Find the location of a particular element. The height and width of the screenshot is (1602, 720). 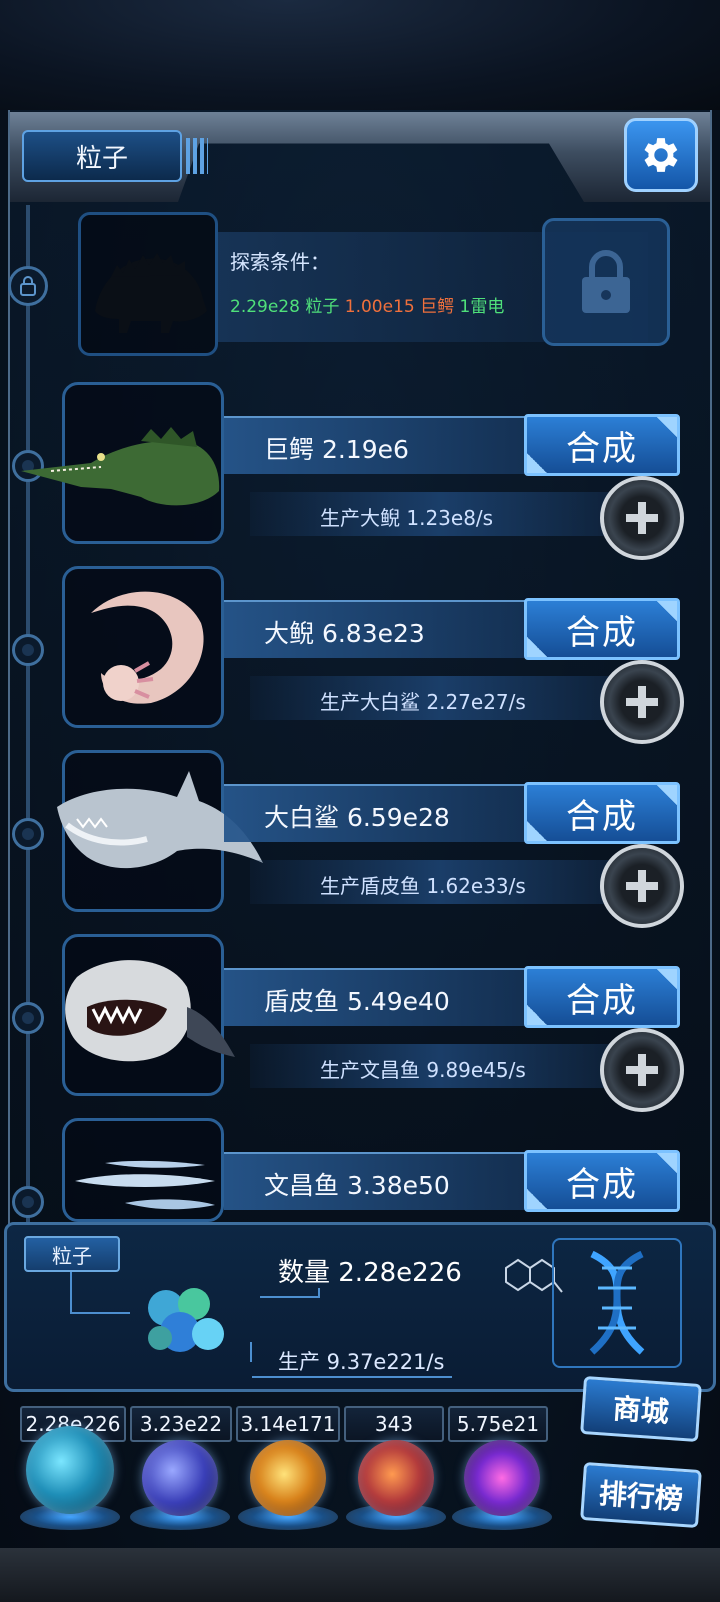

particle-production: 生产 9.37e221/s is located at coordinates (361, 1362).